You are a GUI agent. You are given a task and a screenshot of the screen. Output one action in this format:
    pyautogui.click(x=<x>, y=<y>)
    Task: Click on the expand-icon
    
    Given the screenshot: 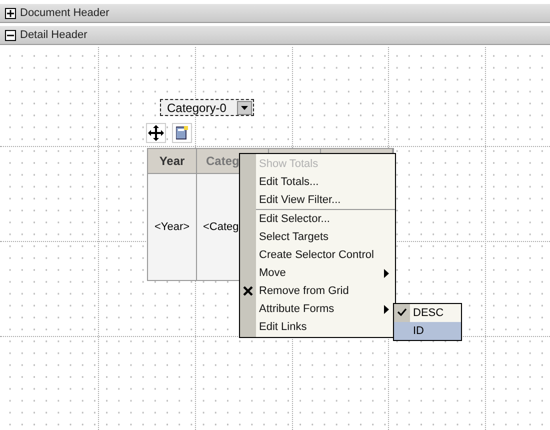 What is the action you would take?
    pyautogui.click(x=10, y=13)
    